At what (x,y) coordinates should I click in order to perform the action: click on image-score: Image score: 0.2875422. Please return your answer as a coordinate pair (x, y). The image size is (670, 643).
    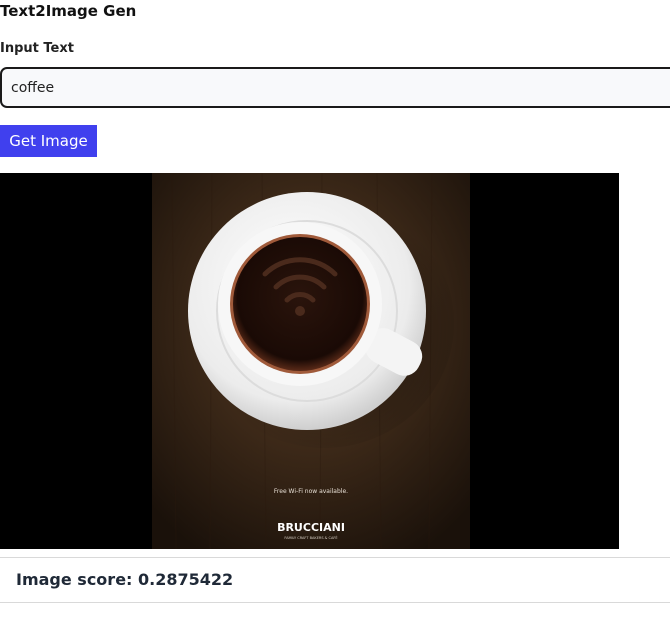
    Looking at the image, I should click on (124, 579).